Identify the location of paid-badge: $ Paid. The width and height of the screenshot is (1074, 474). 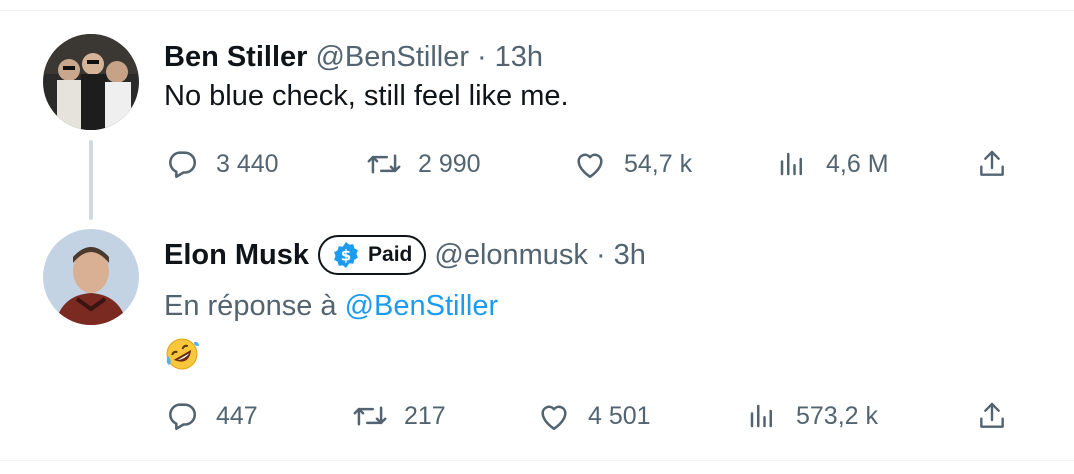
(372, 255).